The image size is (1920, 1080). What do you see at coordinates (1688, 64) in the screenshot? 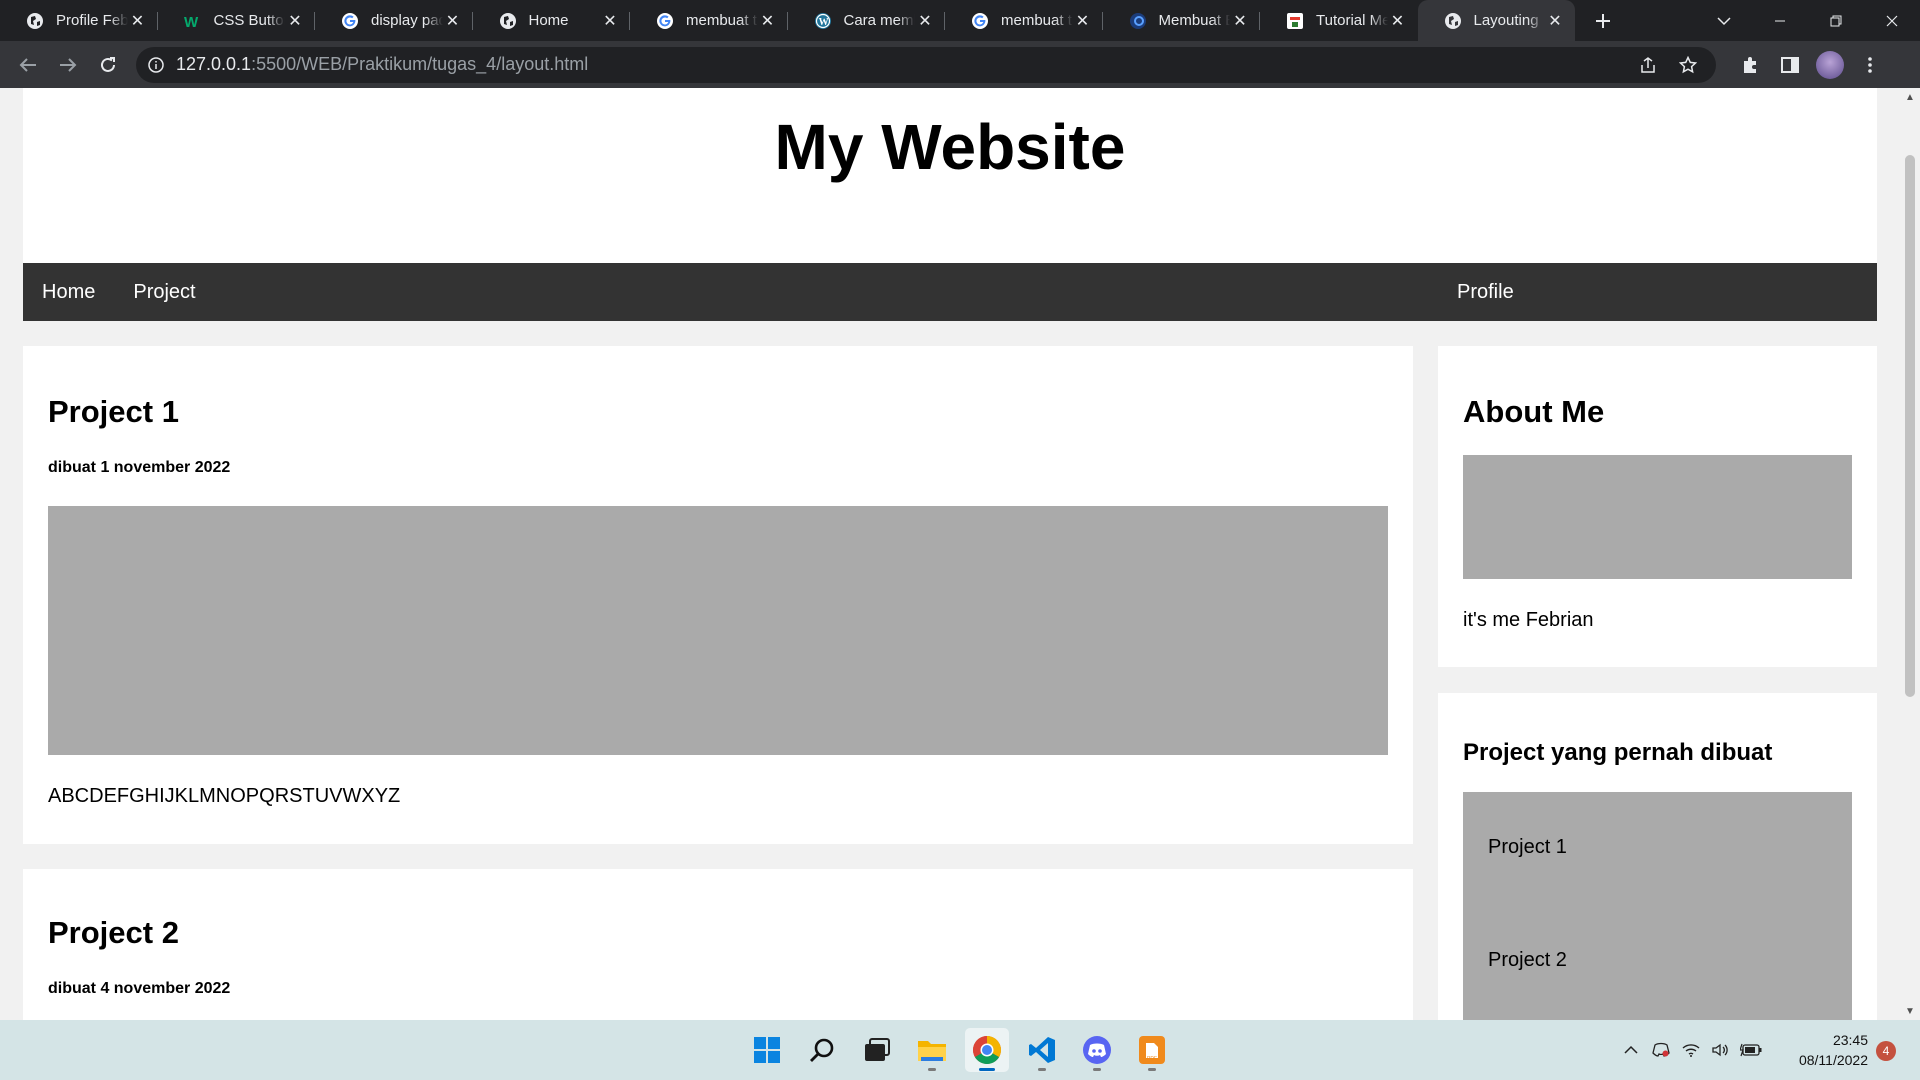
I see `bookmark-star-icon` at bounding box center [1688, 64].